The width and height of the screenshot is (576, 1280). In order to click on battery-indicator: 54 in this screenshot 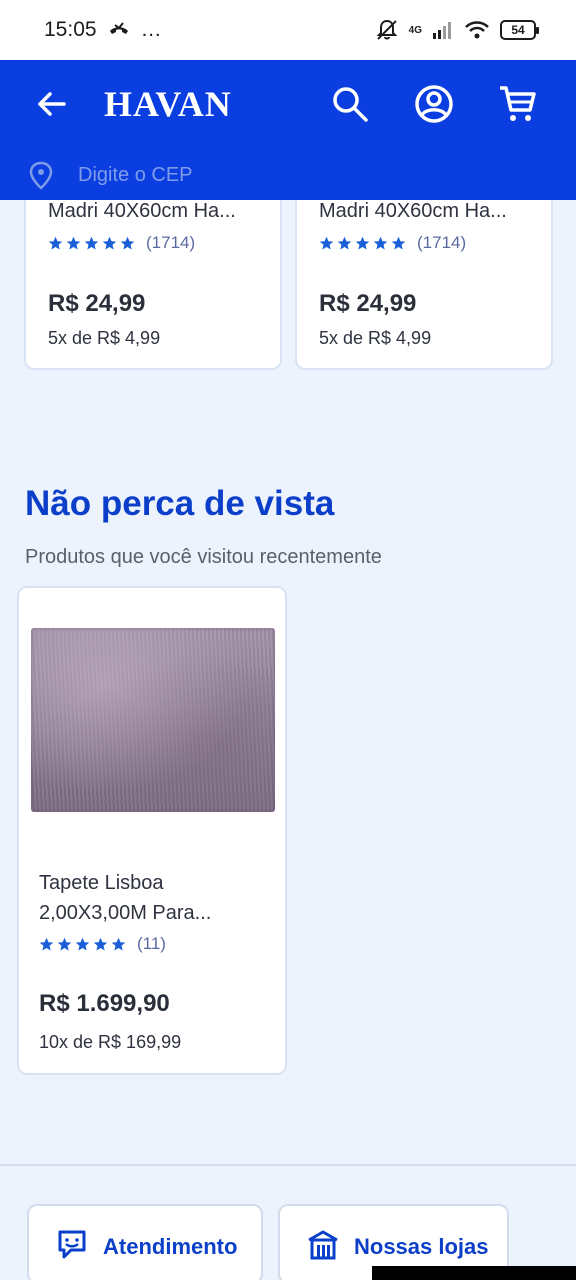, I will do `click(519, 30)`.